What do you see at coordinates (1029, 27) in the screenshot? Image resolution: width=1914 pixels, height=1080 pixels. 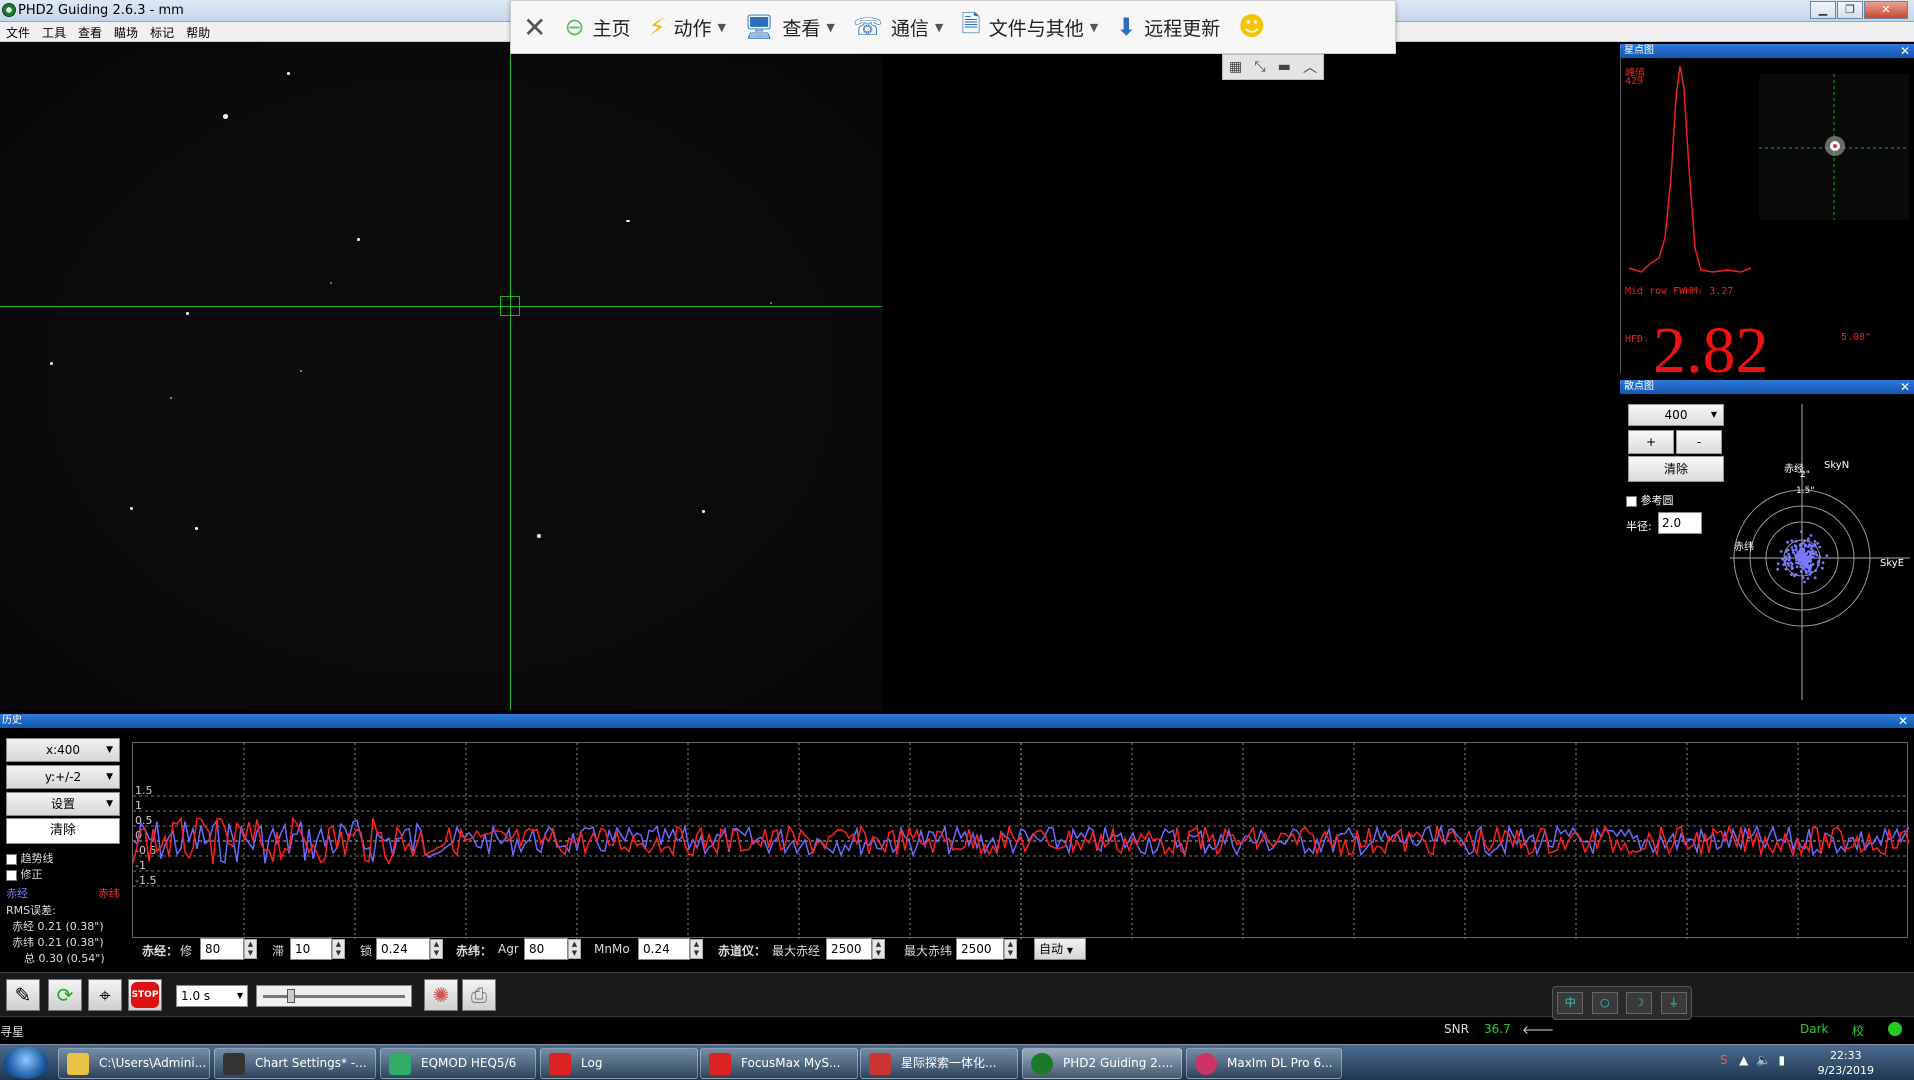 I see `remote-file-menu: 🗎 文件与其他 ▼` at bounding box center [1029, 27].